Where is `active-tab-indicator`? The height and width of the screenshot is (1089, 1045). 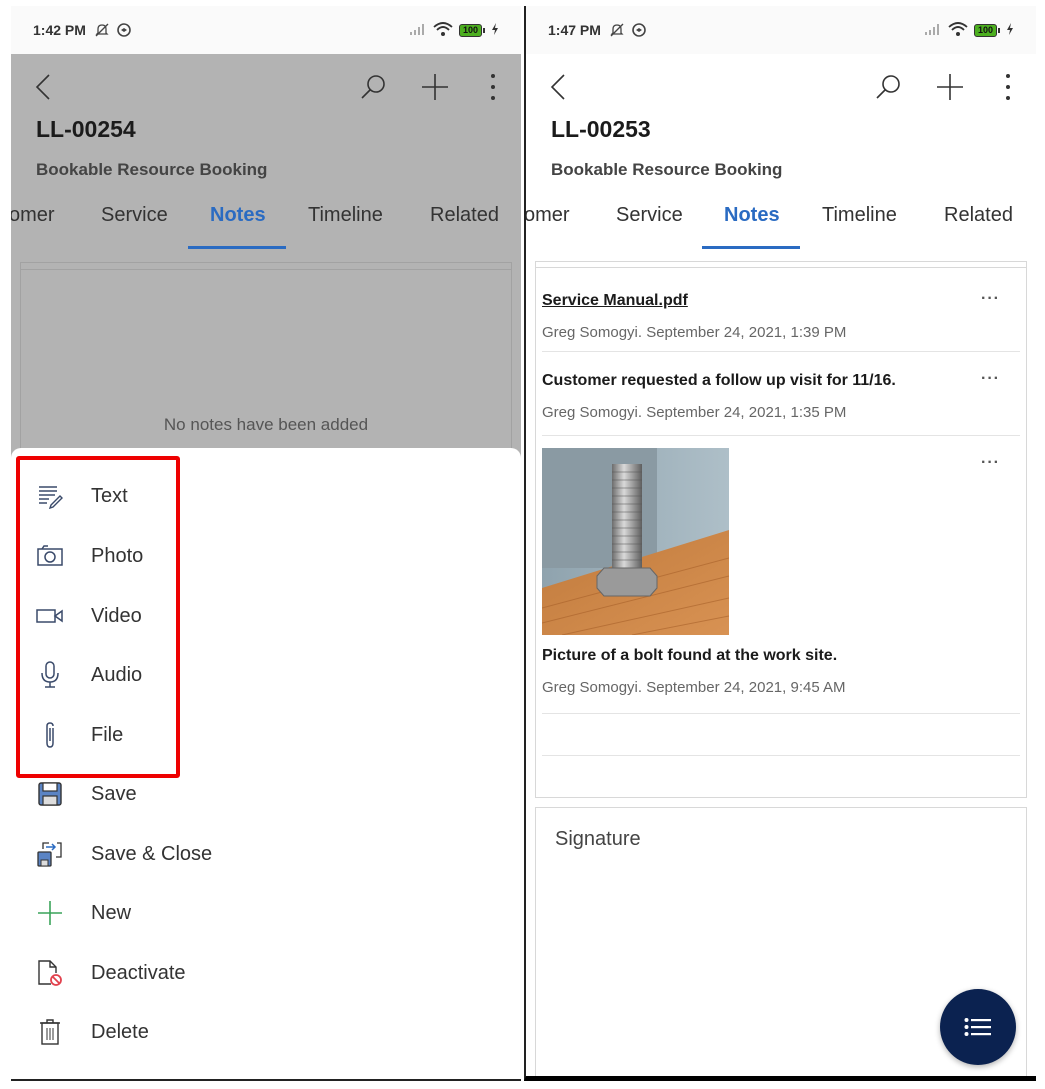 active-tab-indicator is located at coordinates (751, 247).